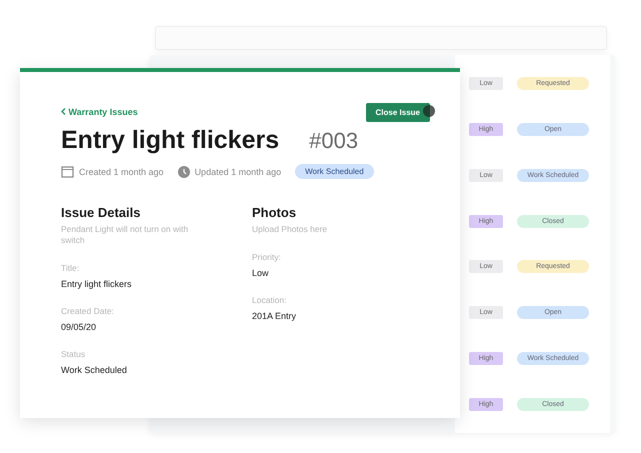 Image resolution: width=641 pixels, height=453 pixels. I want to click on field-value: Low, so click(261, 273).